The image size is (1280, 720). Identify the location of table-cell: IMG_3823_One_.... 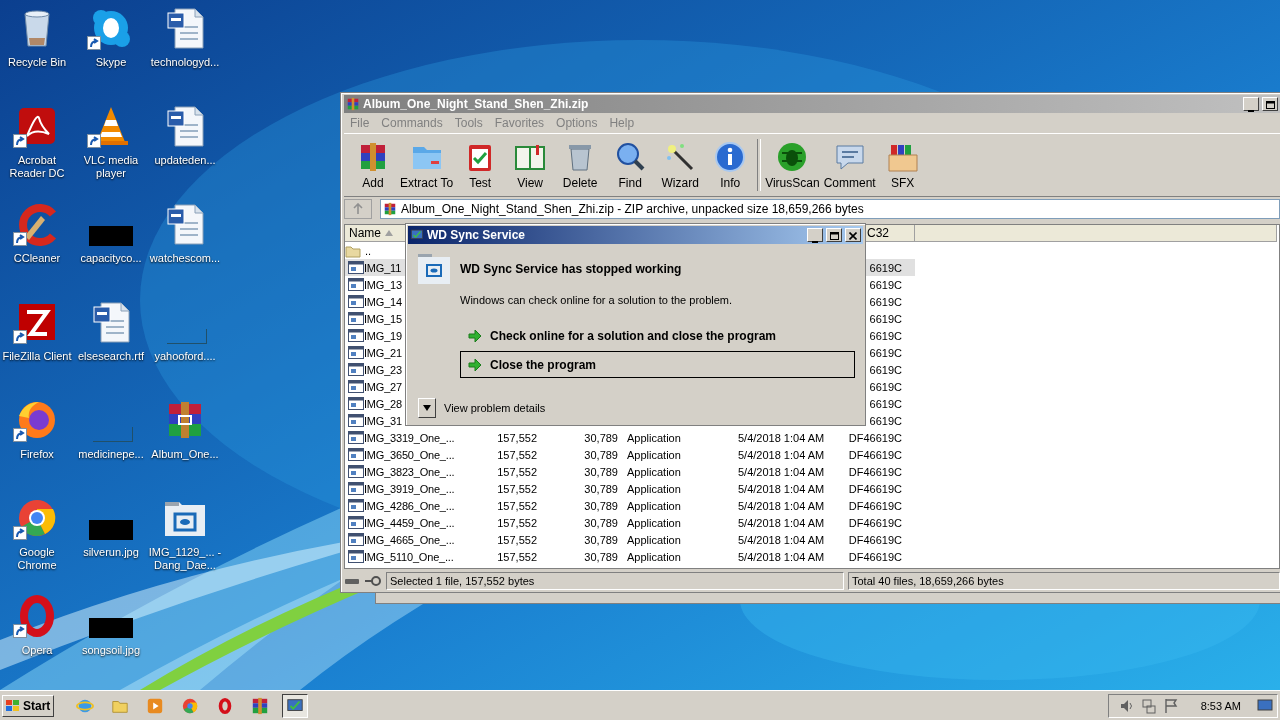
(409, 471).